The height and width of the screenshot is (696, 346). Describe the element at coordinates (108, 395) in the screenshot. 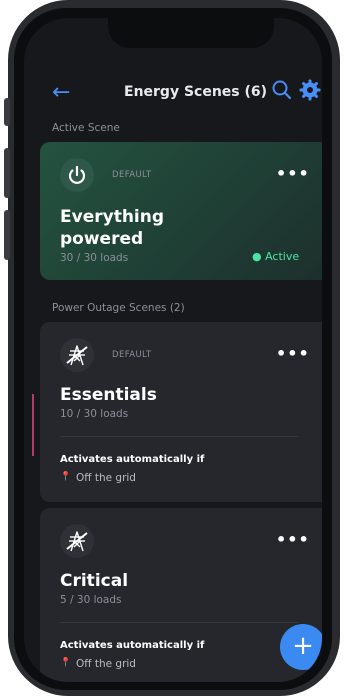

I see `scene-name: Essentials` at that location.